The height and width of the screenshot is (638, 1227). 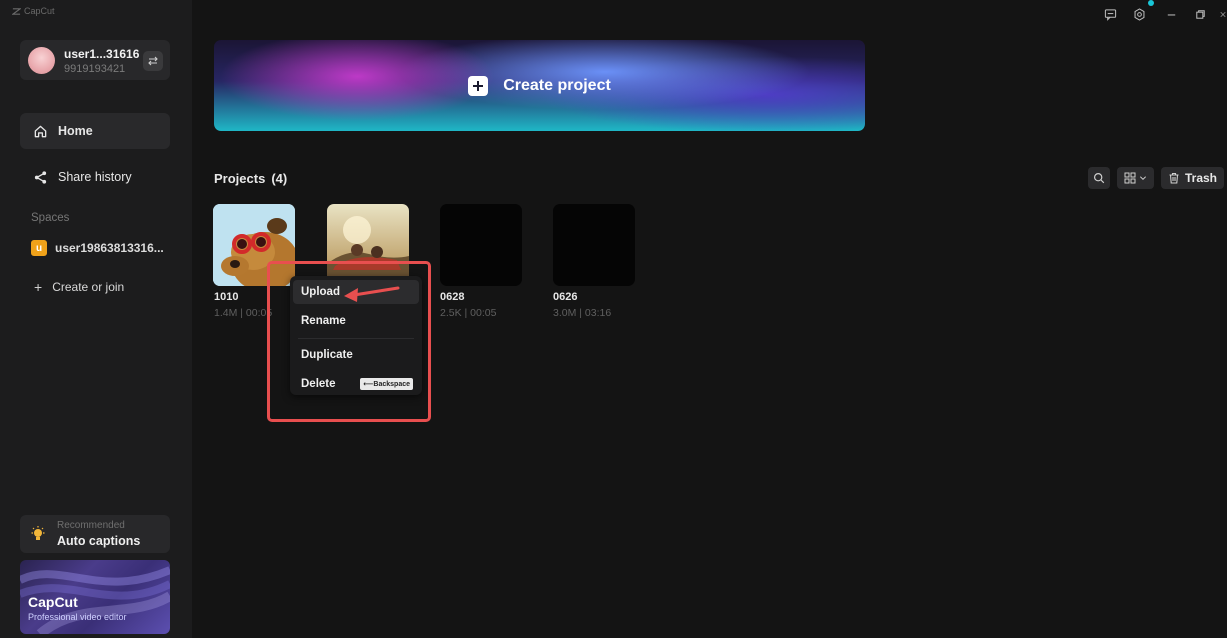 I want to click on restore-icon, so click(x=1200, y=14).